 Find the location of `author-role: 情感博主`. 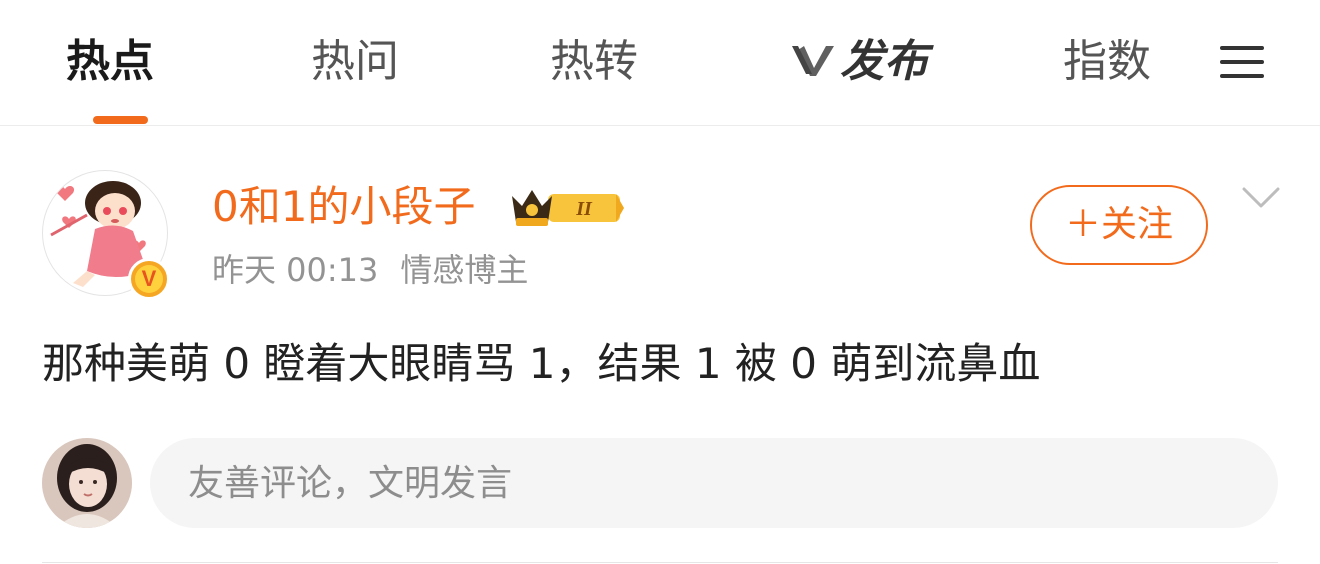

author-role: 情感博主 is located at coordinates (464, 270).